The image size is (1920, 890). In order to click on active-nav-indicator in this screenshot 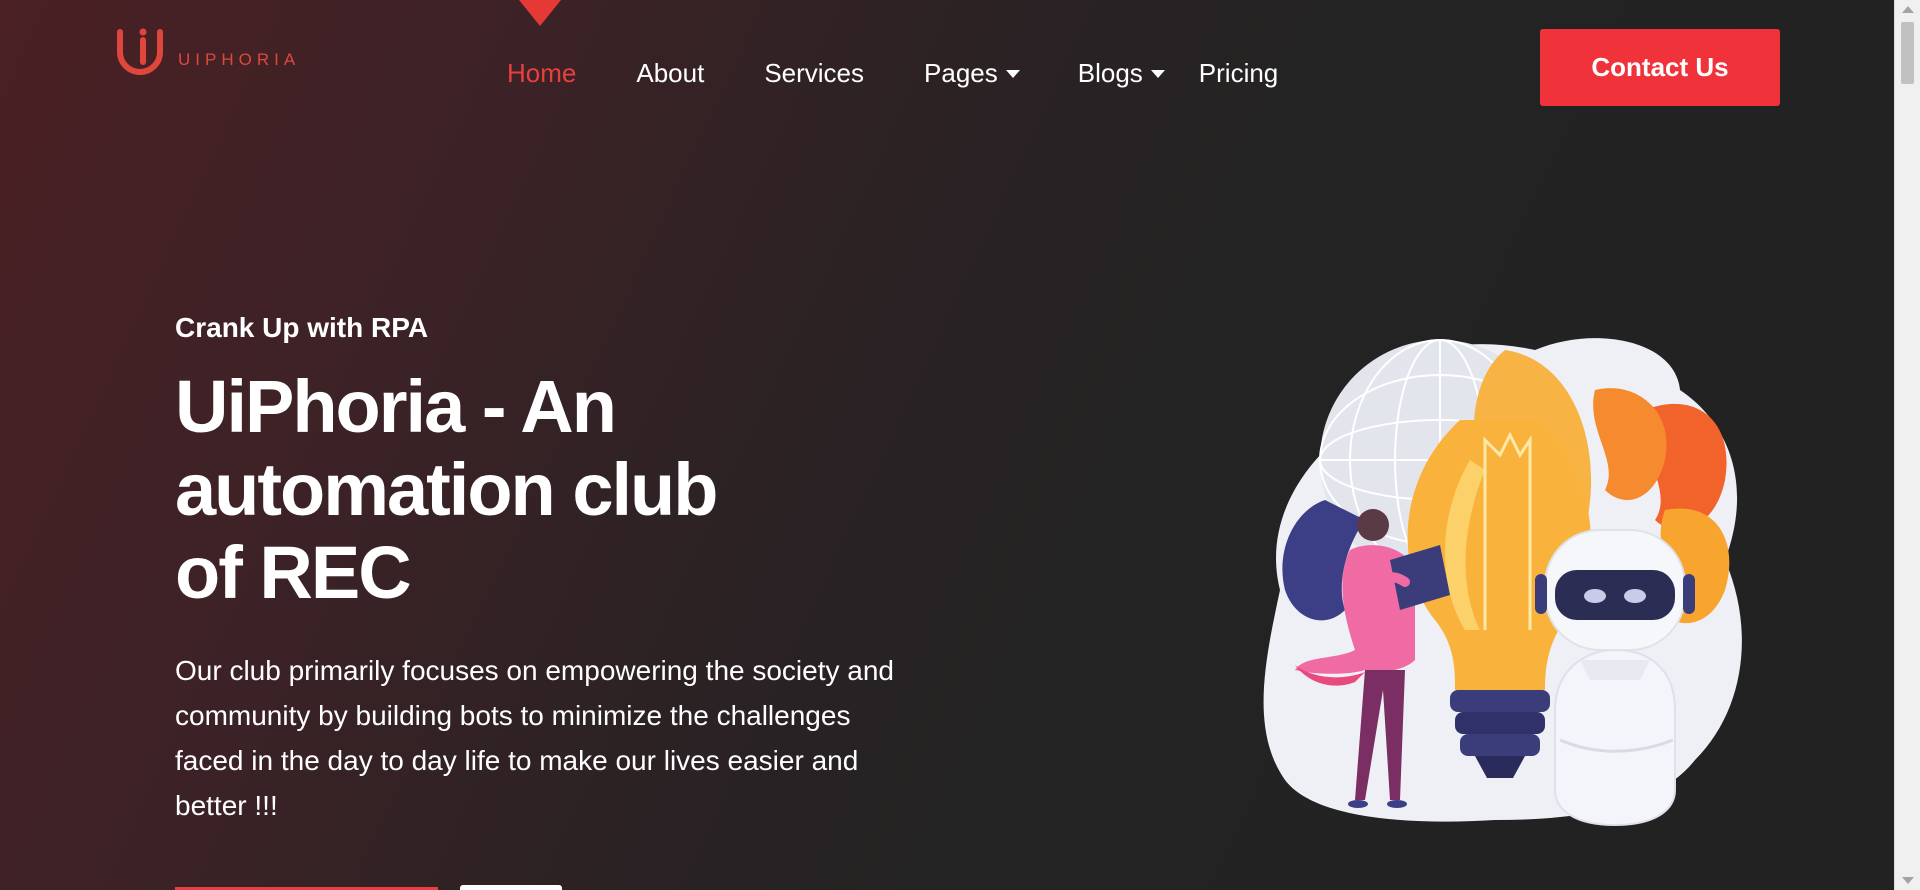, I will do `click(540, 13)`.